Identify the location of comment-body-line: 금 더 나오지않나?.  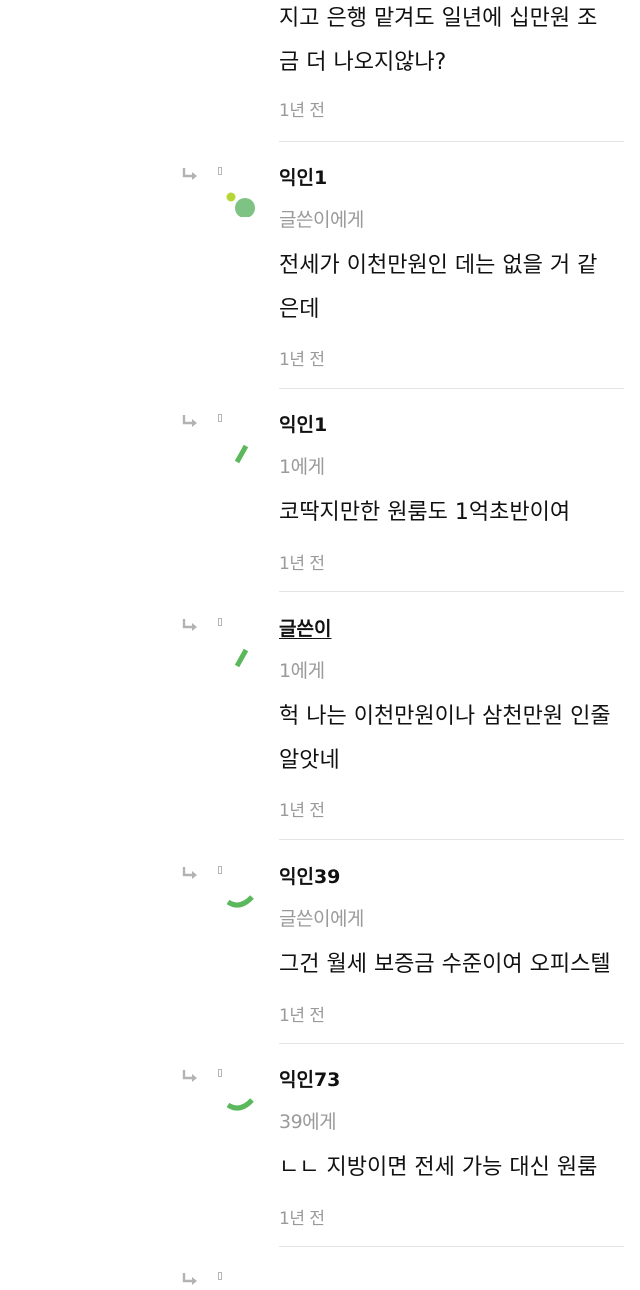
(363, 62).